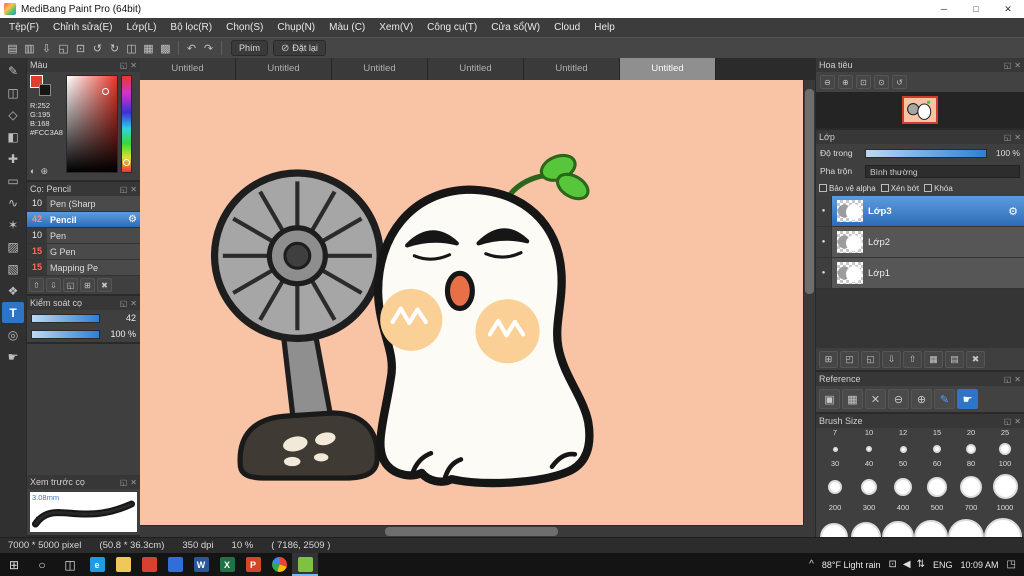 This screenshot has width=1024, height=576. What do you see at coordinates (83, 27) in the screenshot?
I see `menu-item: Chỉnh sửa(E)` at bounding box center [83, 27].